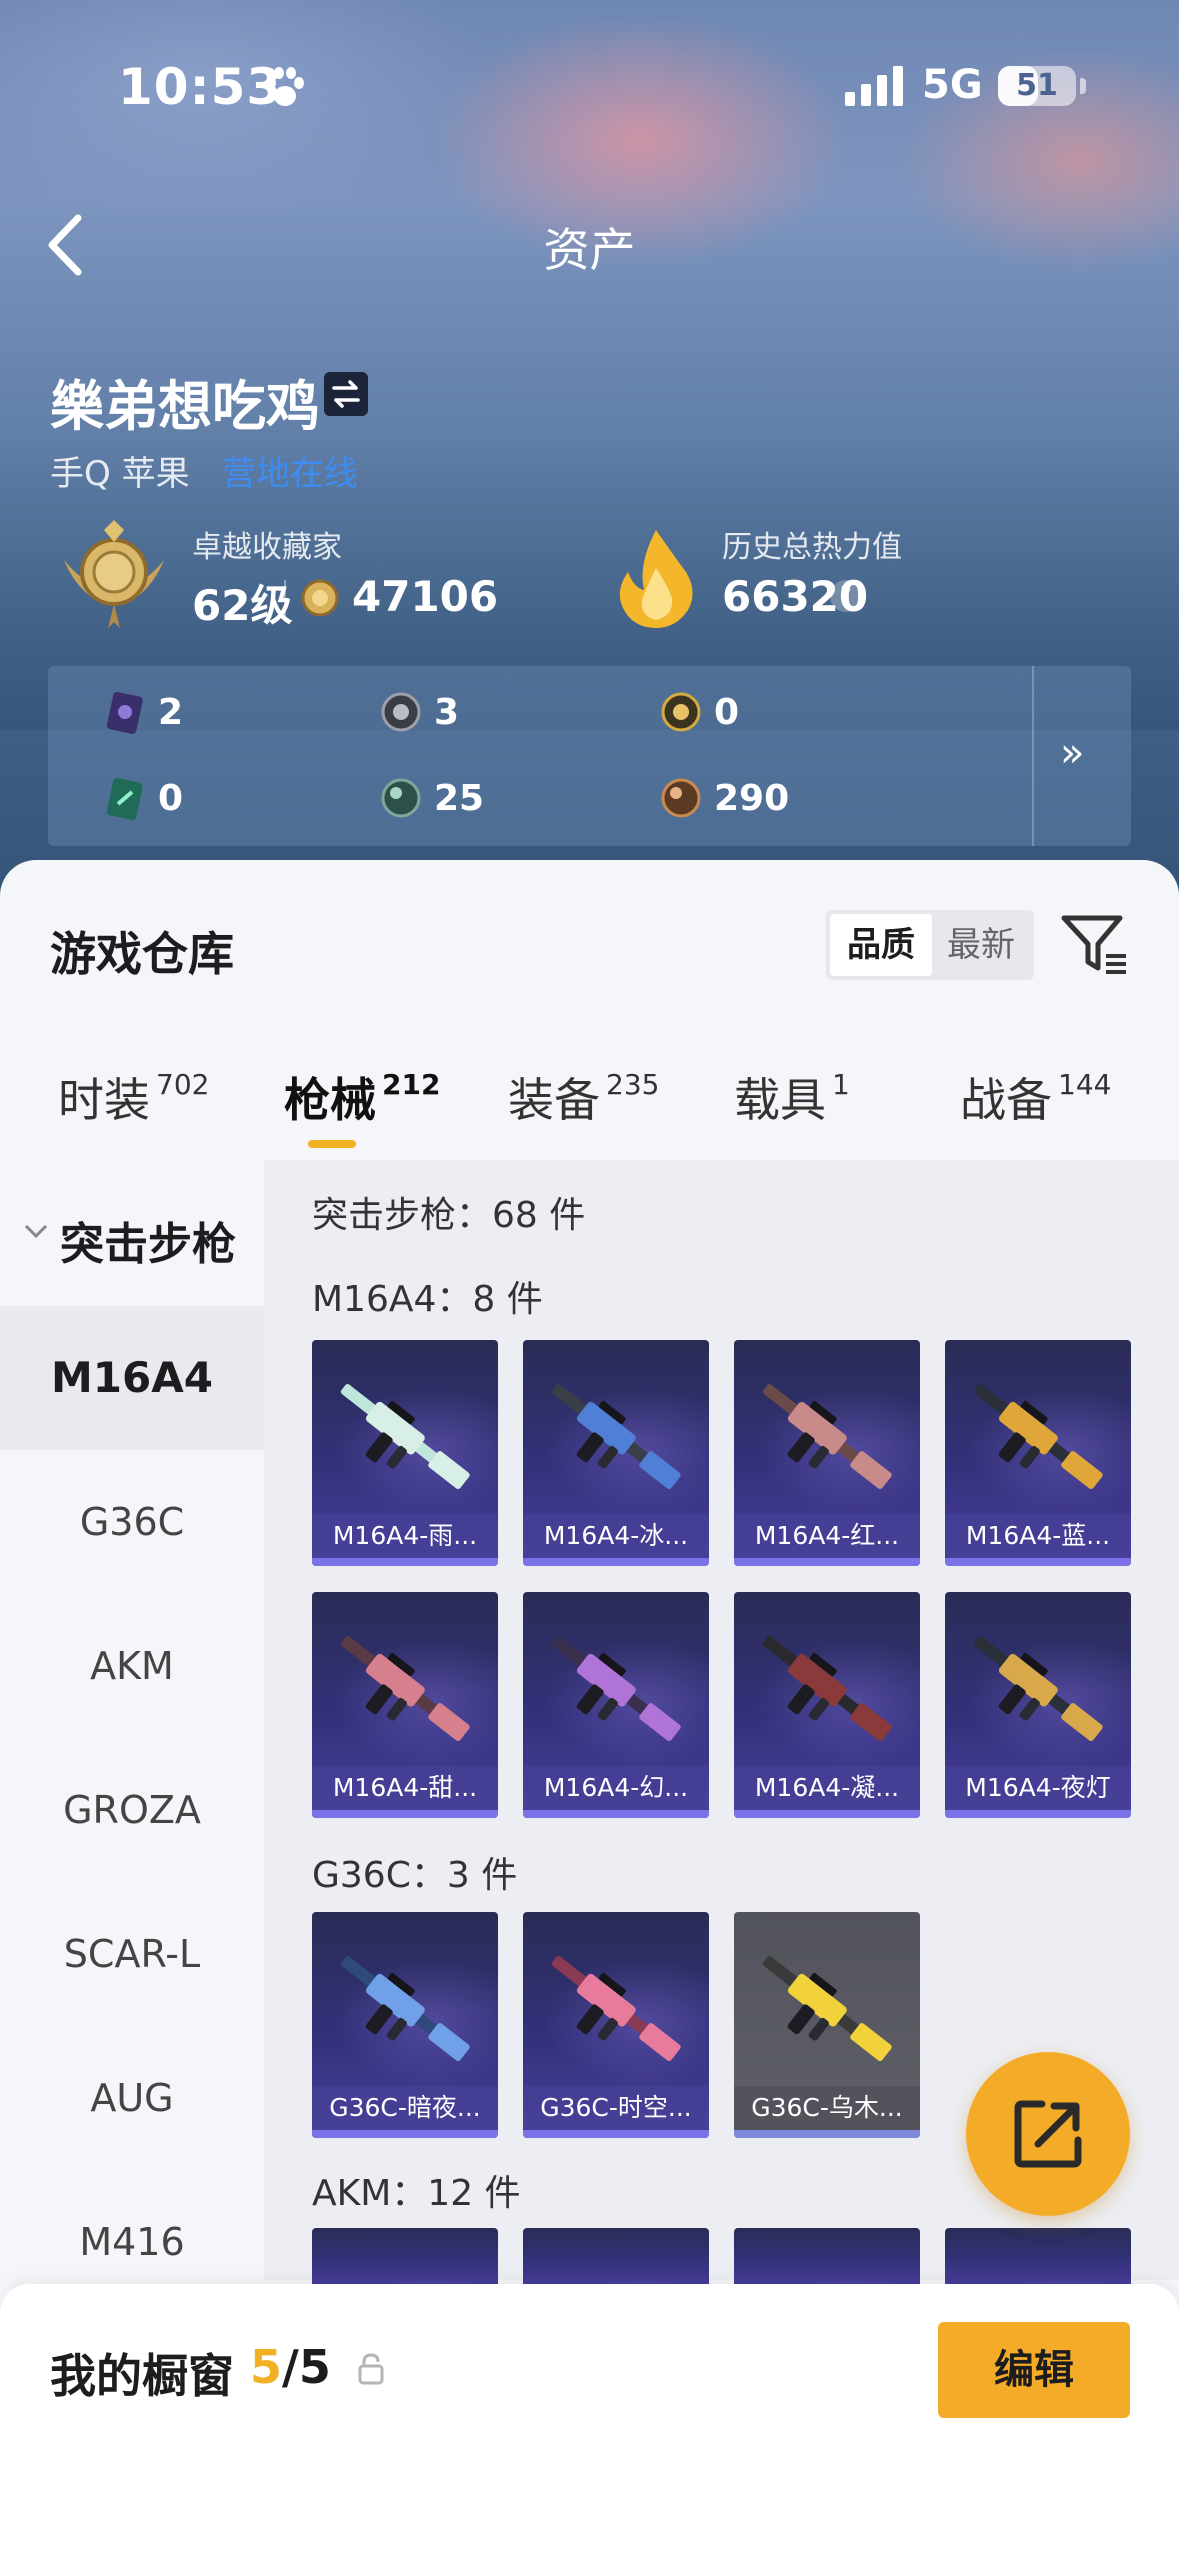  I want to click on tab-equipment: 装备 235, so click(583, 1097).